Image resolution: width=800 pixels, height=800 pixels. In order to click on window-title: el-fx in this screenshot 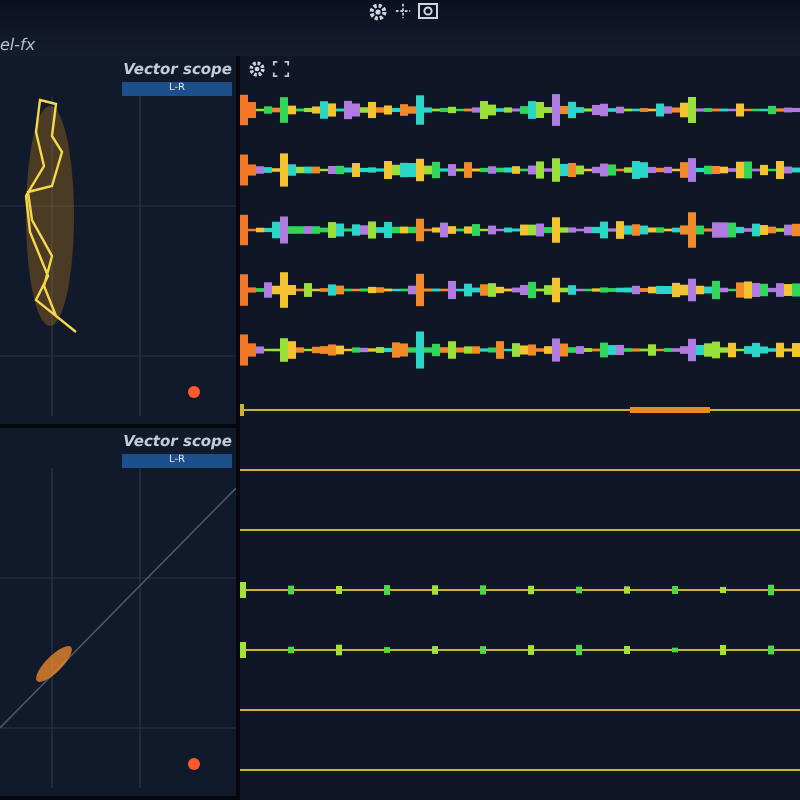, I will do `click(18, 45)`.